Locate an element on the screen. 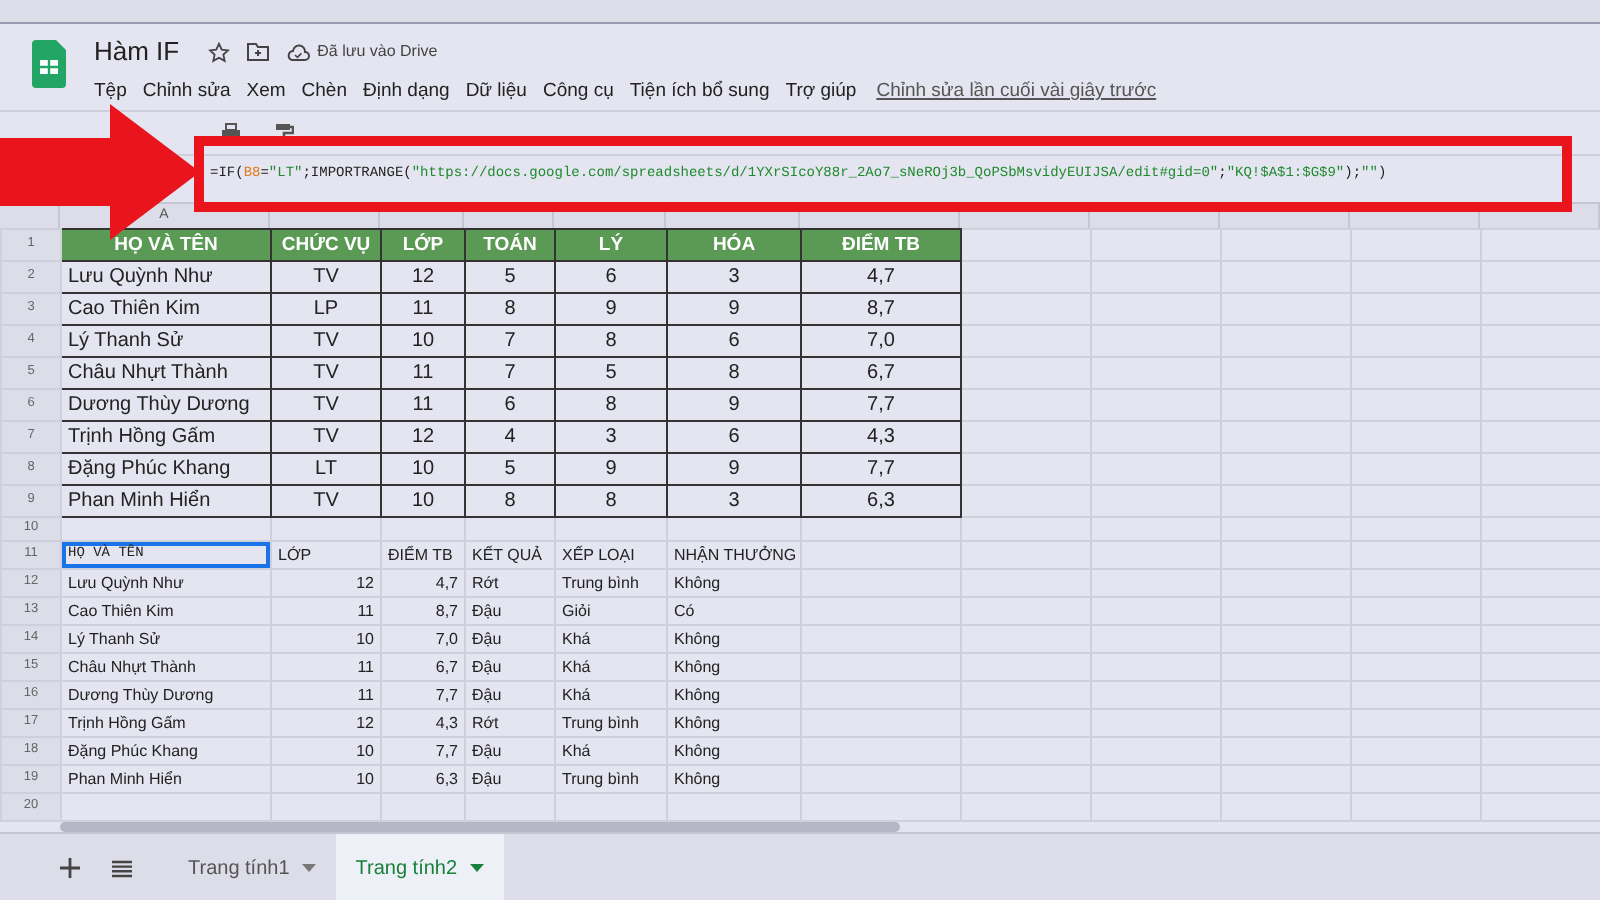 This screenshot has width=1600, height=900. table-cell: ĐIỂM TB is located at coordinates (423, 555).